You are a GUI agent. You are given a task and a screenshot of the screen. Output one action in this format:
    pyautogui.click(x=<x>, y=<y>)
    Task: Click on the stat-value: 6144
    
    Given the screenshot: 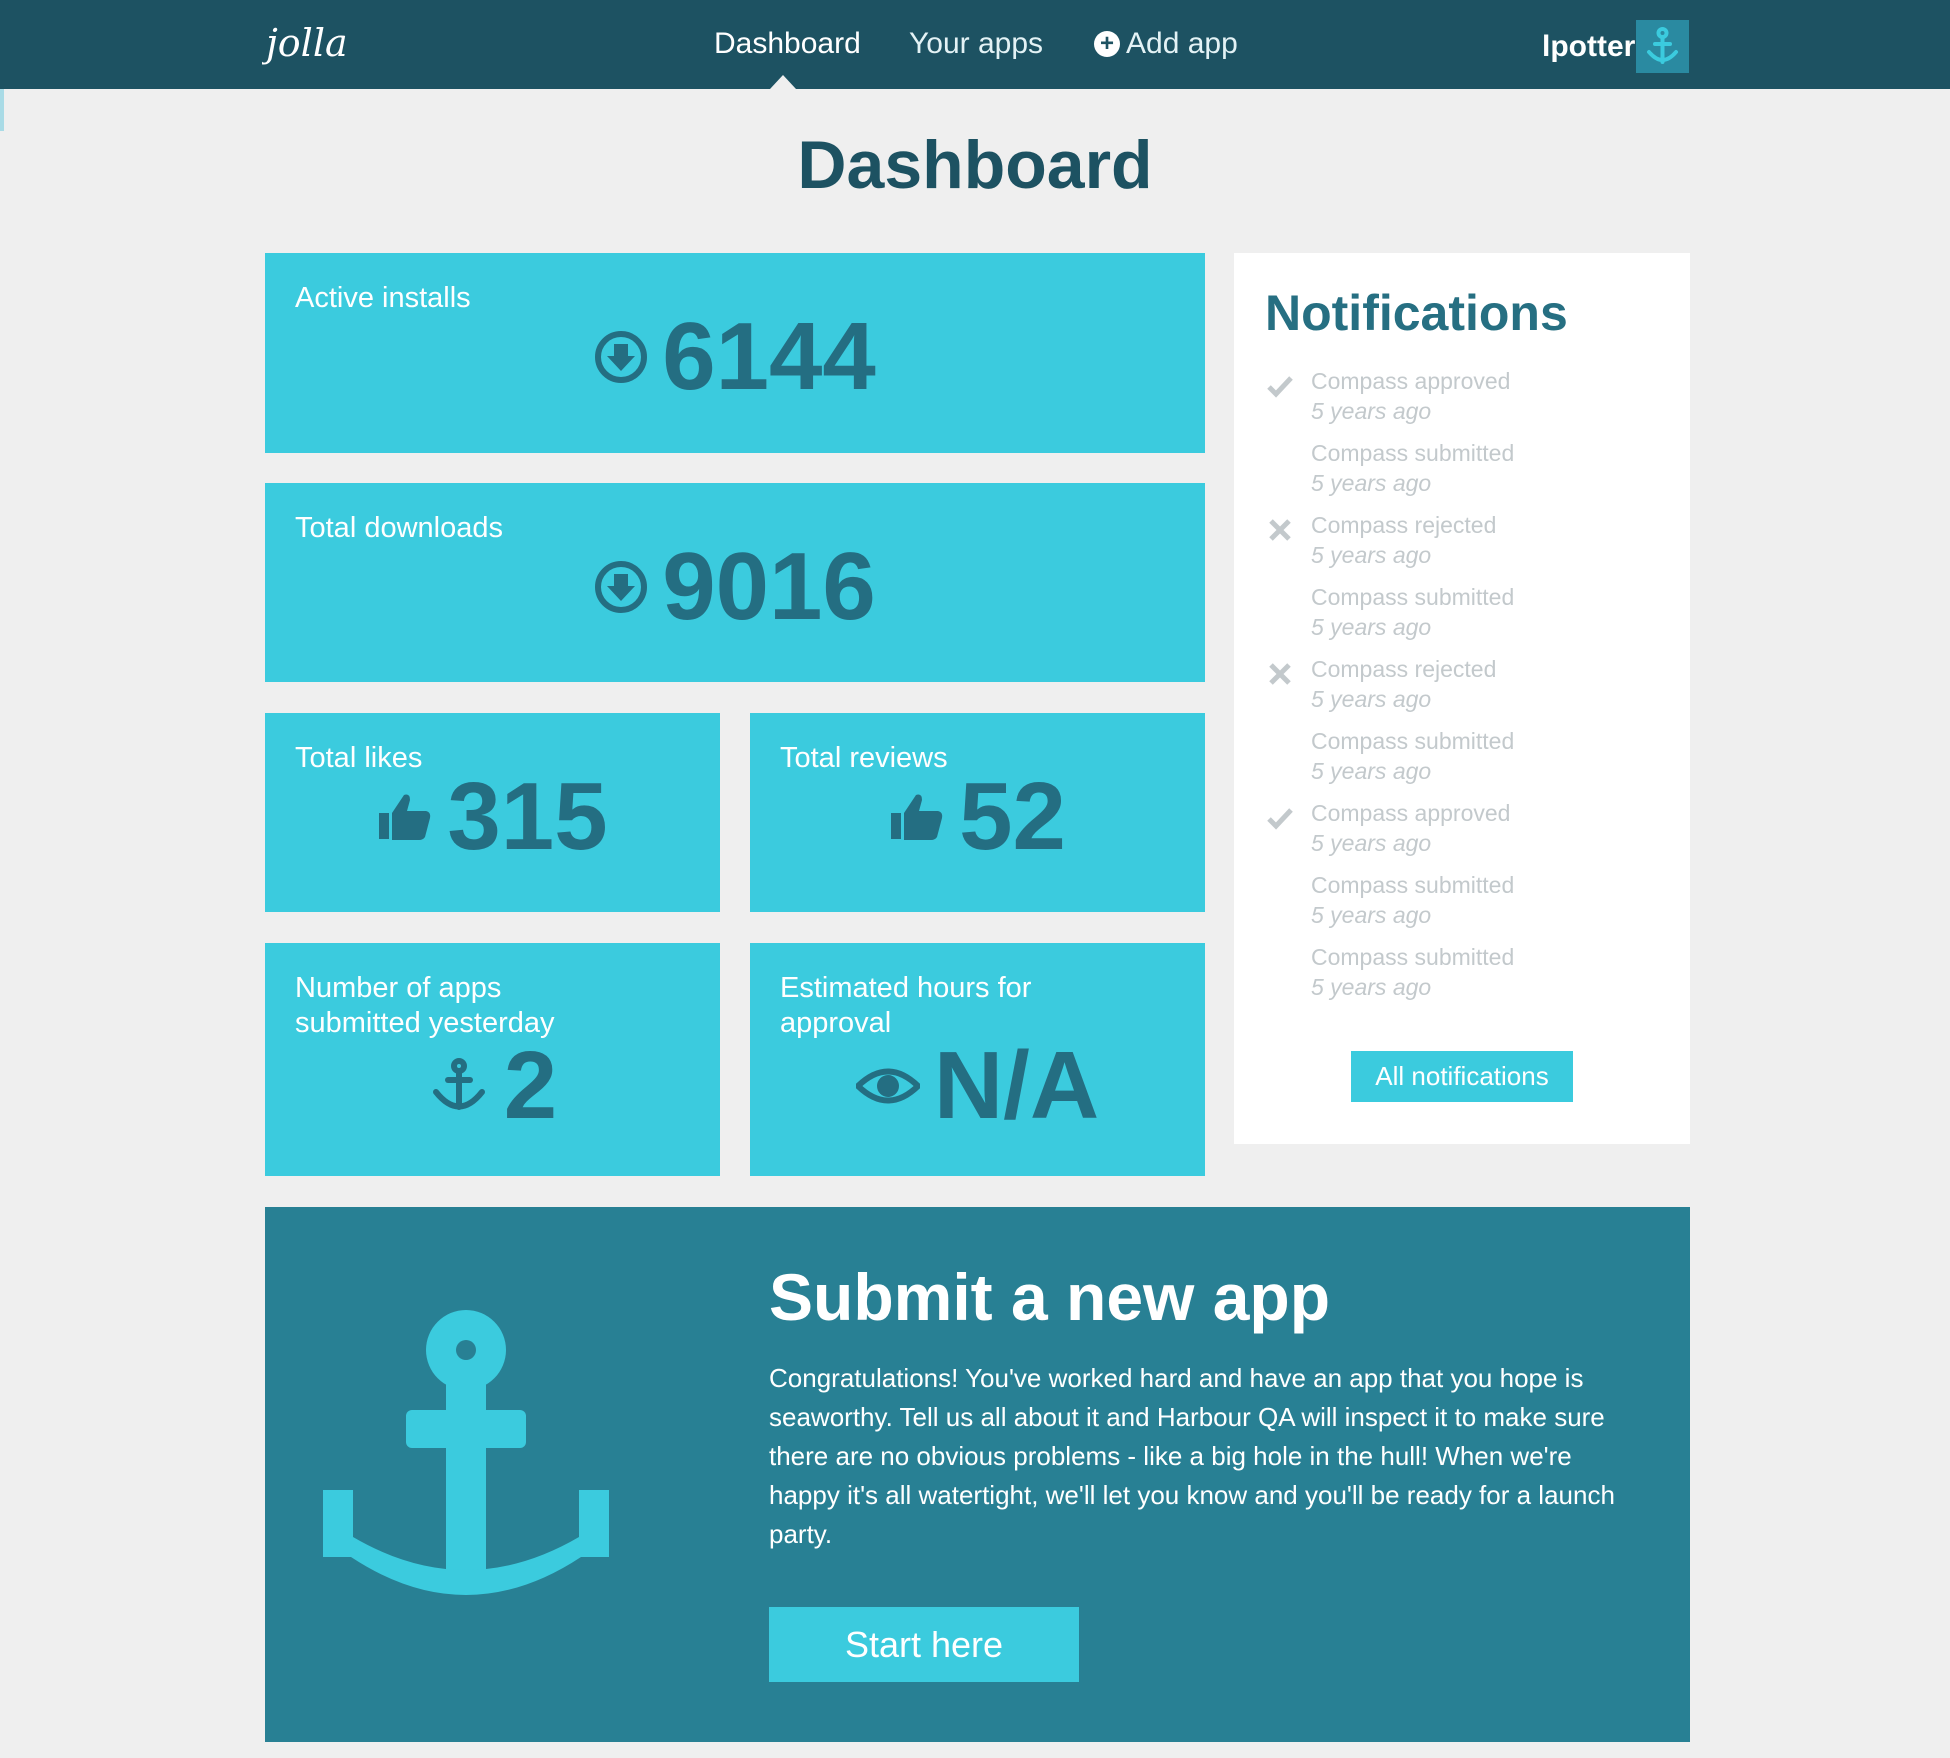 What is the action you would take?
    pyautogui.click(x=769, y=356)
    